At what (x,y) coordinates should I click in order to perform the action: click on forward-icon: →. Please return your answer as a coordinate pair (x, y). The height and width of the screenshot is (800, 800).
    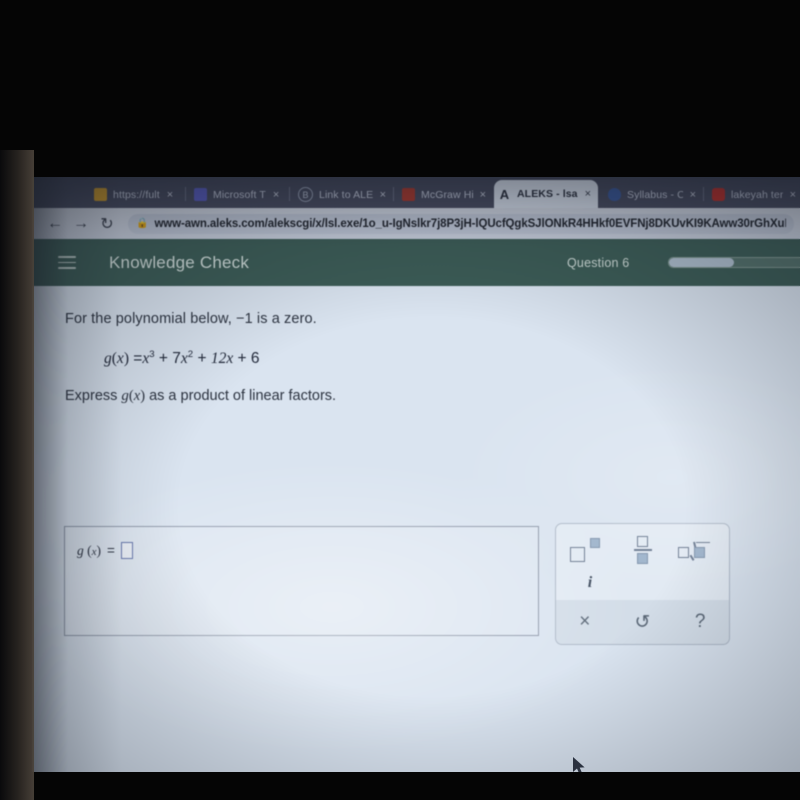
    Looking at the image, I should click on (81, 224).